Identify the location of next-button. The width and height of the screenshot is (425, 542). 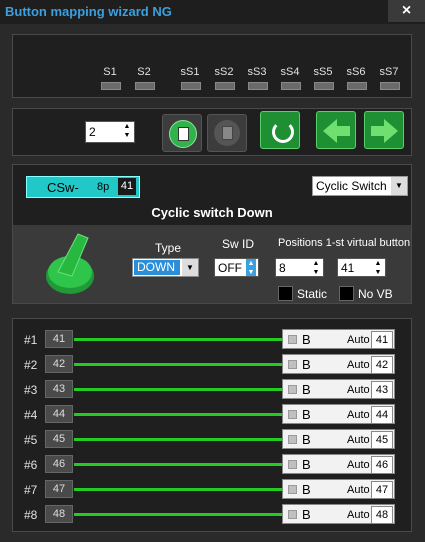
(384, 130).